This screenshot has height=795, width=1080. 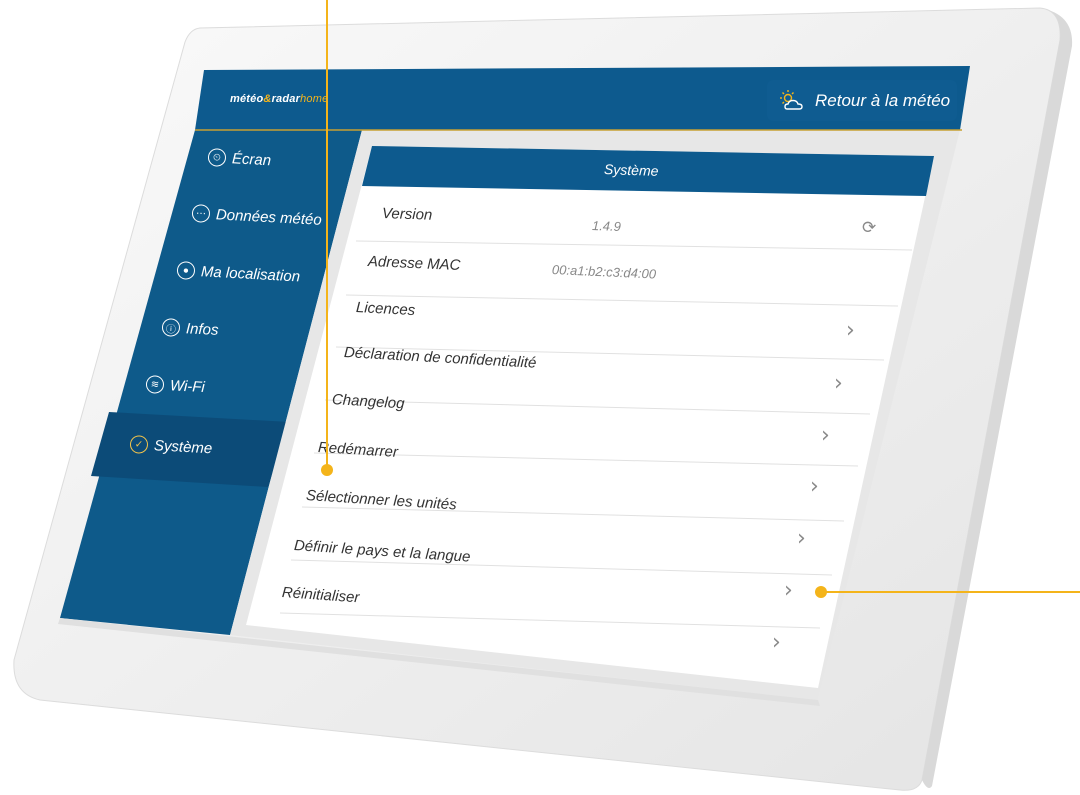 I want to click on row-pays-langue: Définir le pays et la langue, so click(x=382, y=551).